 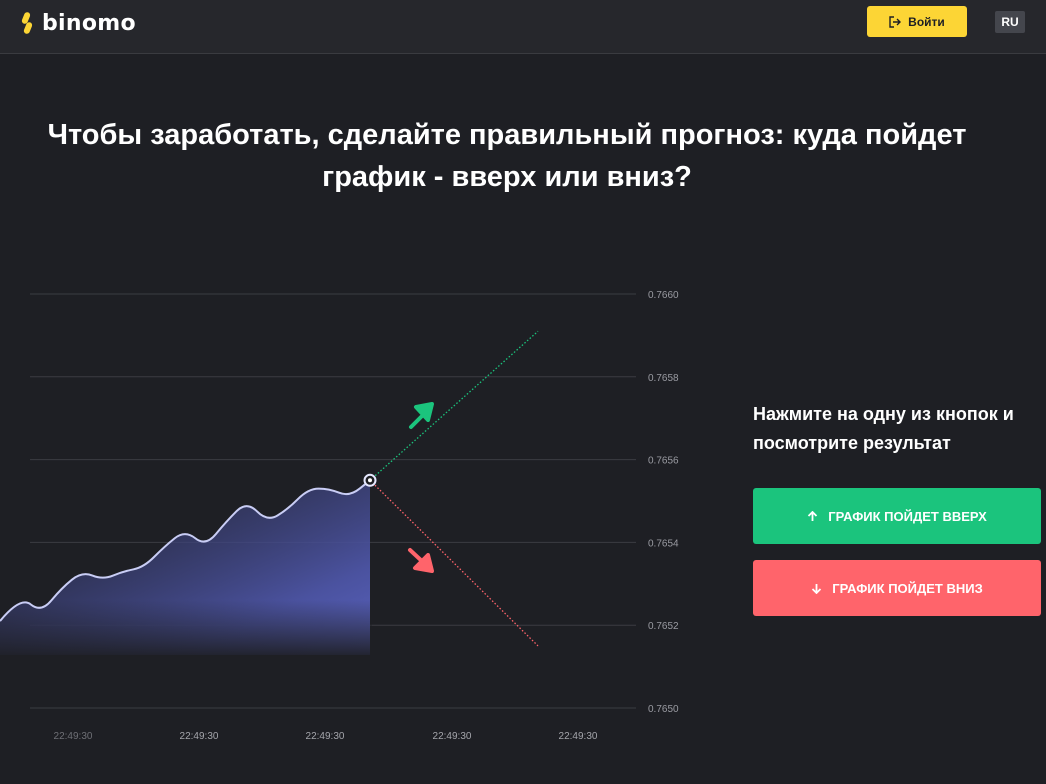 I want to click on login-label: Войти, so click(x=926, y=21).